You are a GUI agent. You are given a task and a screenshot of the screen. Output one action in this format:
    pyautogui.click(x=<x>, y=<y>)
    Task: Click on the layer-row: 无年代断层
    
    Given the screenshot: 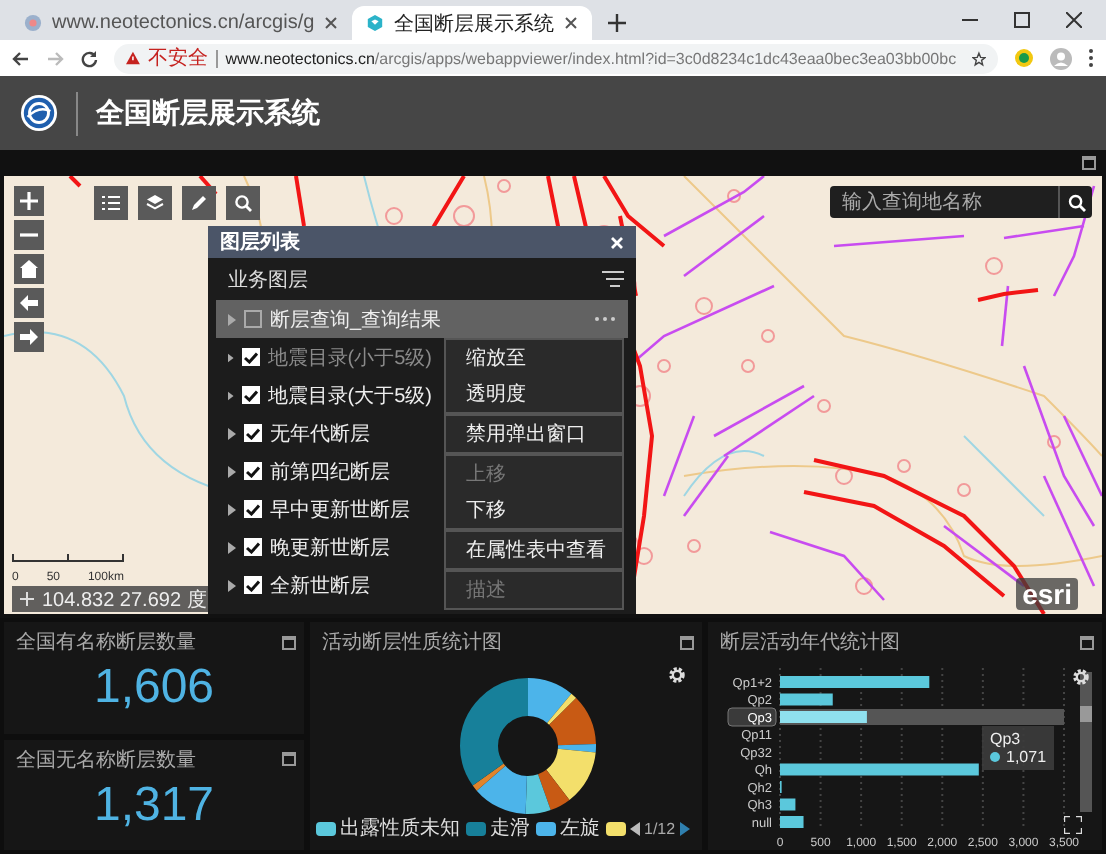 What is the action you would take?
    pyautogui.click(x=324, y=433)
    